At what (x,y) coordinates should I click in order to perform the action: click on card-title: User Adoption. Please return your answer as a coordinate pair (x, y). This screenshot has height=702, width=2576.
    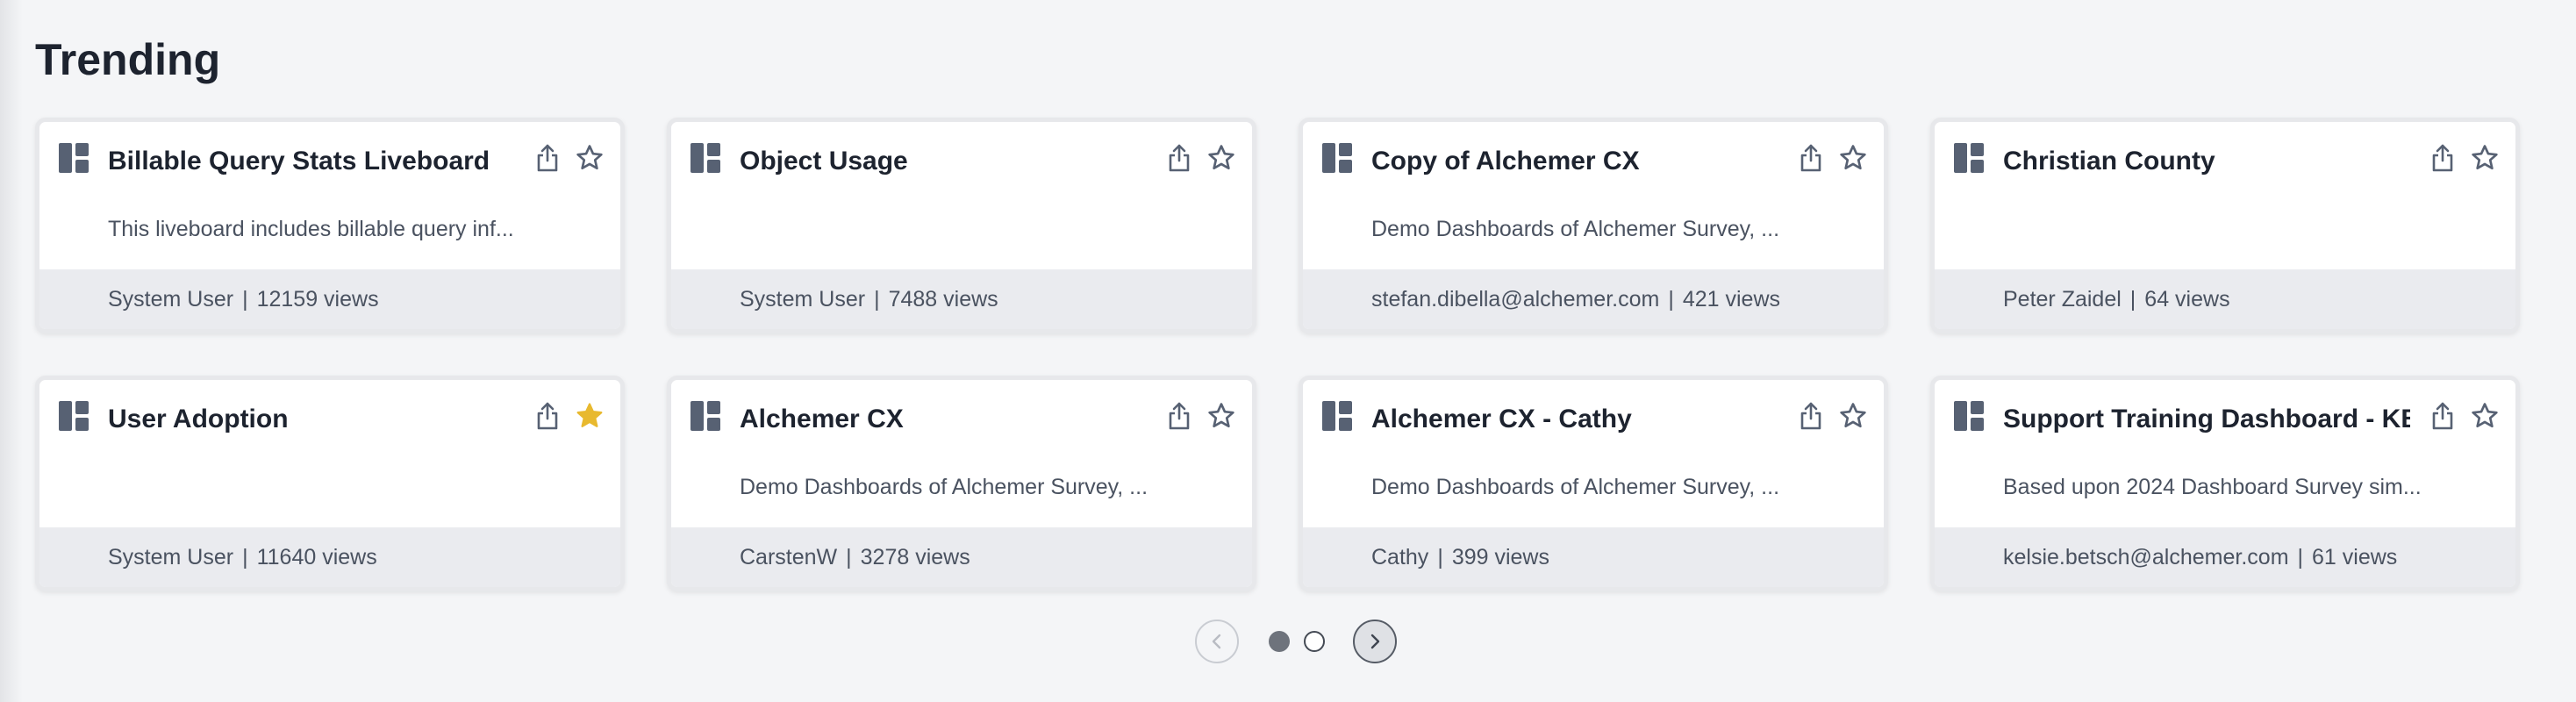
    Looking at the image, I should click on (311, 419).